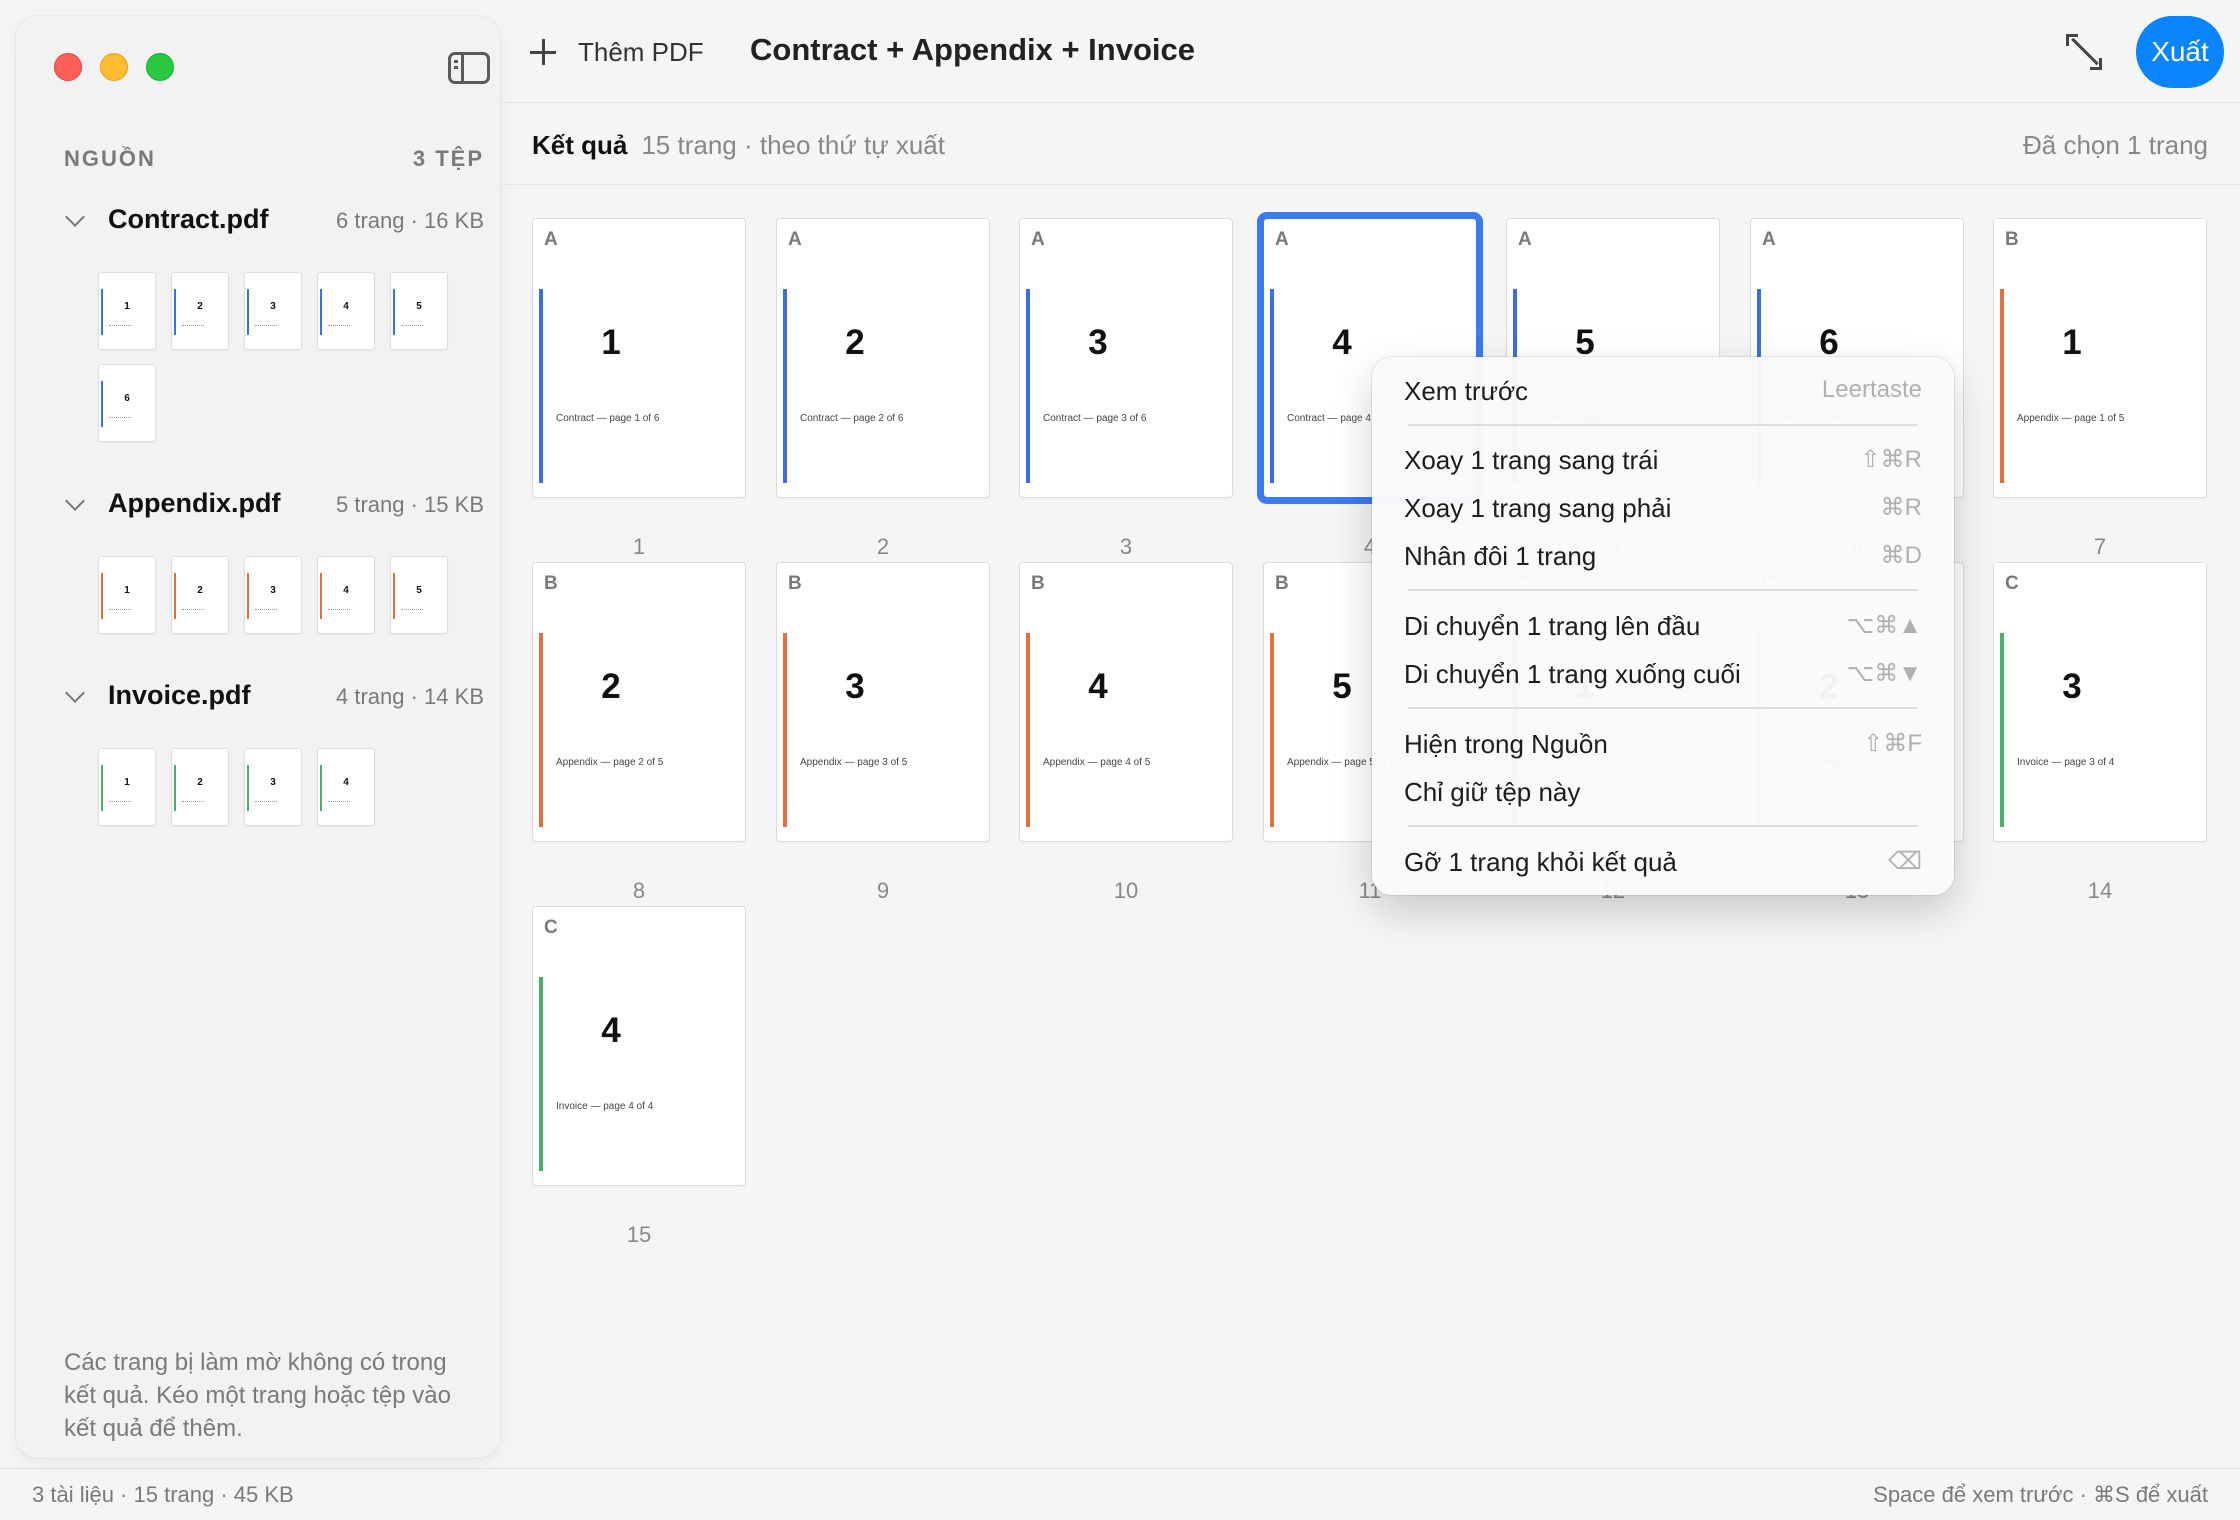 This screenshot has height=1520, width=2240. Describe the element at coordinates (1466, 391) in the screenshot. I see `menu-item-label: Xem trước` at that location.